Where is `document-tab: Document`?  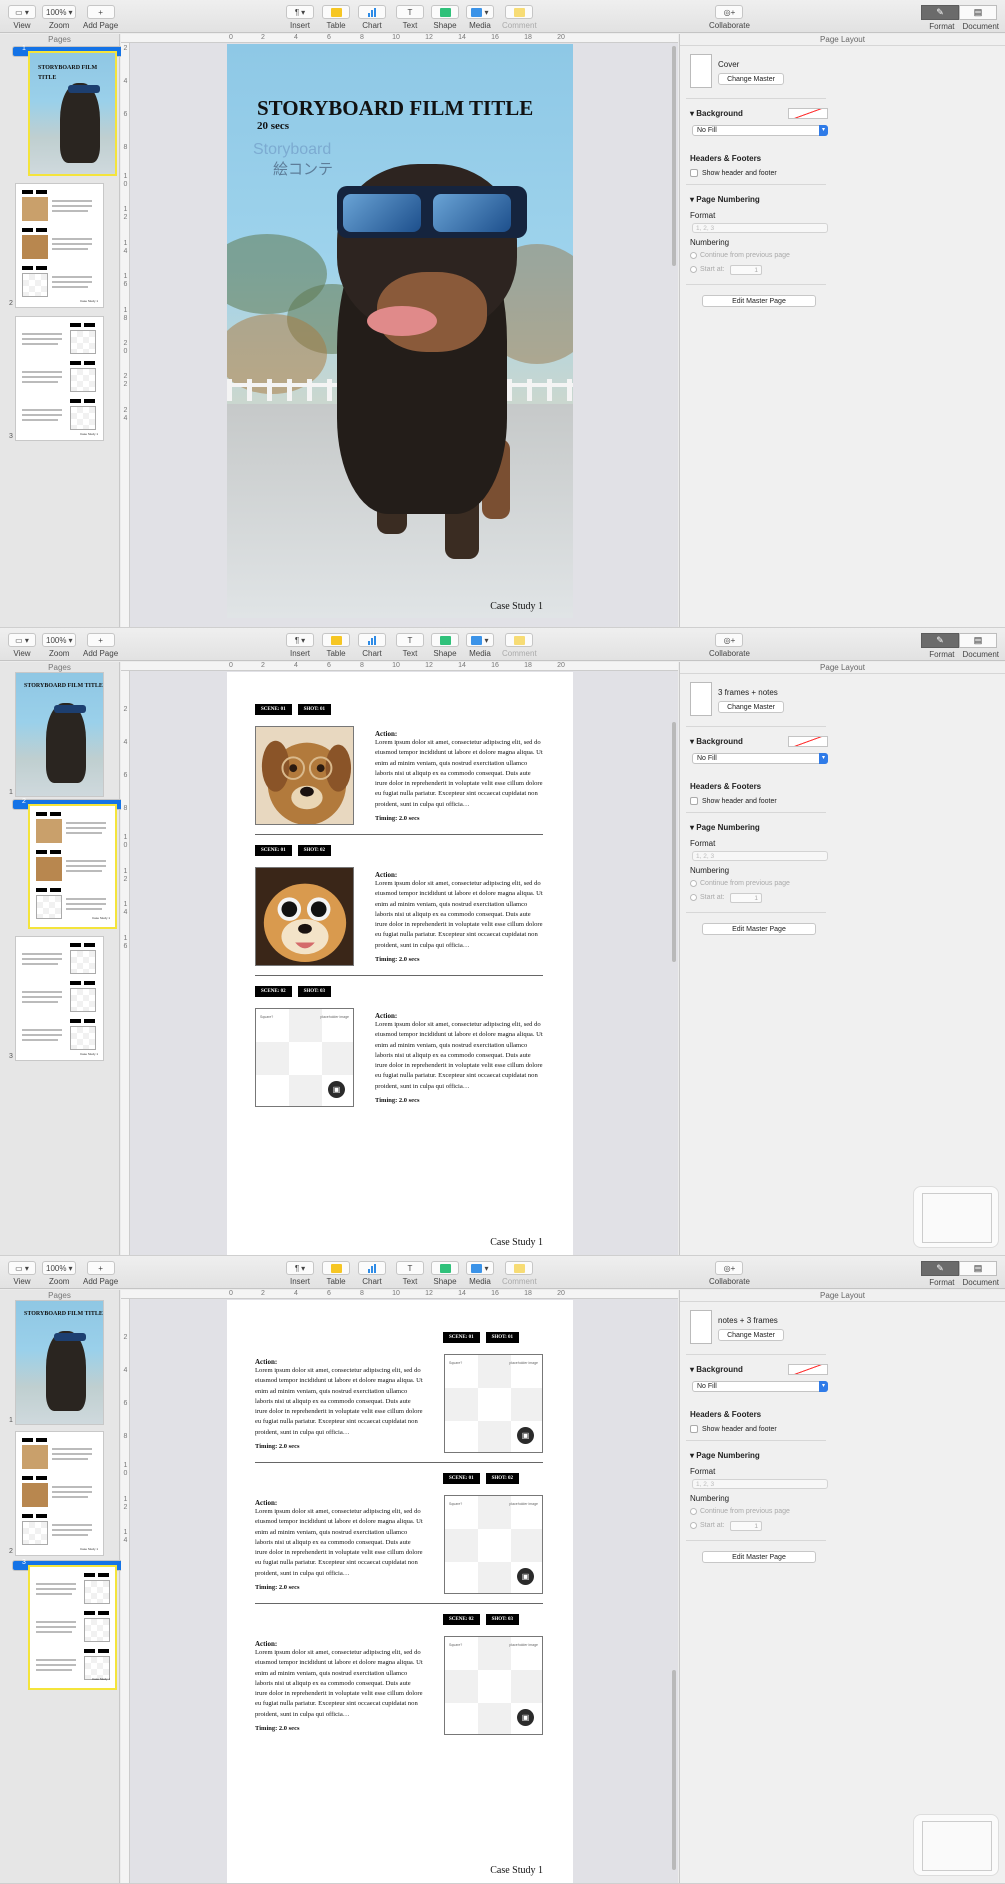
document-tab: Document is located at coordinates (981, 654).